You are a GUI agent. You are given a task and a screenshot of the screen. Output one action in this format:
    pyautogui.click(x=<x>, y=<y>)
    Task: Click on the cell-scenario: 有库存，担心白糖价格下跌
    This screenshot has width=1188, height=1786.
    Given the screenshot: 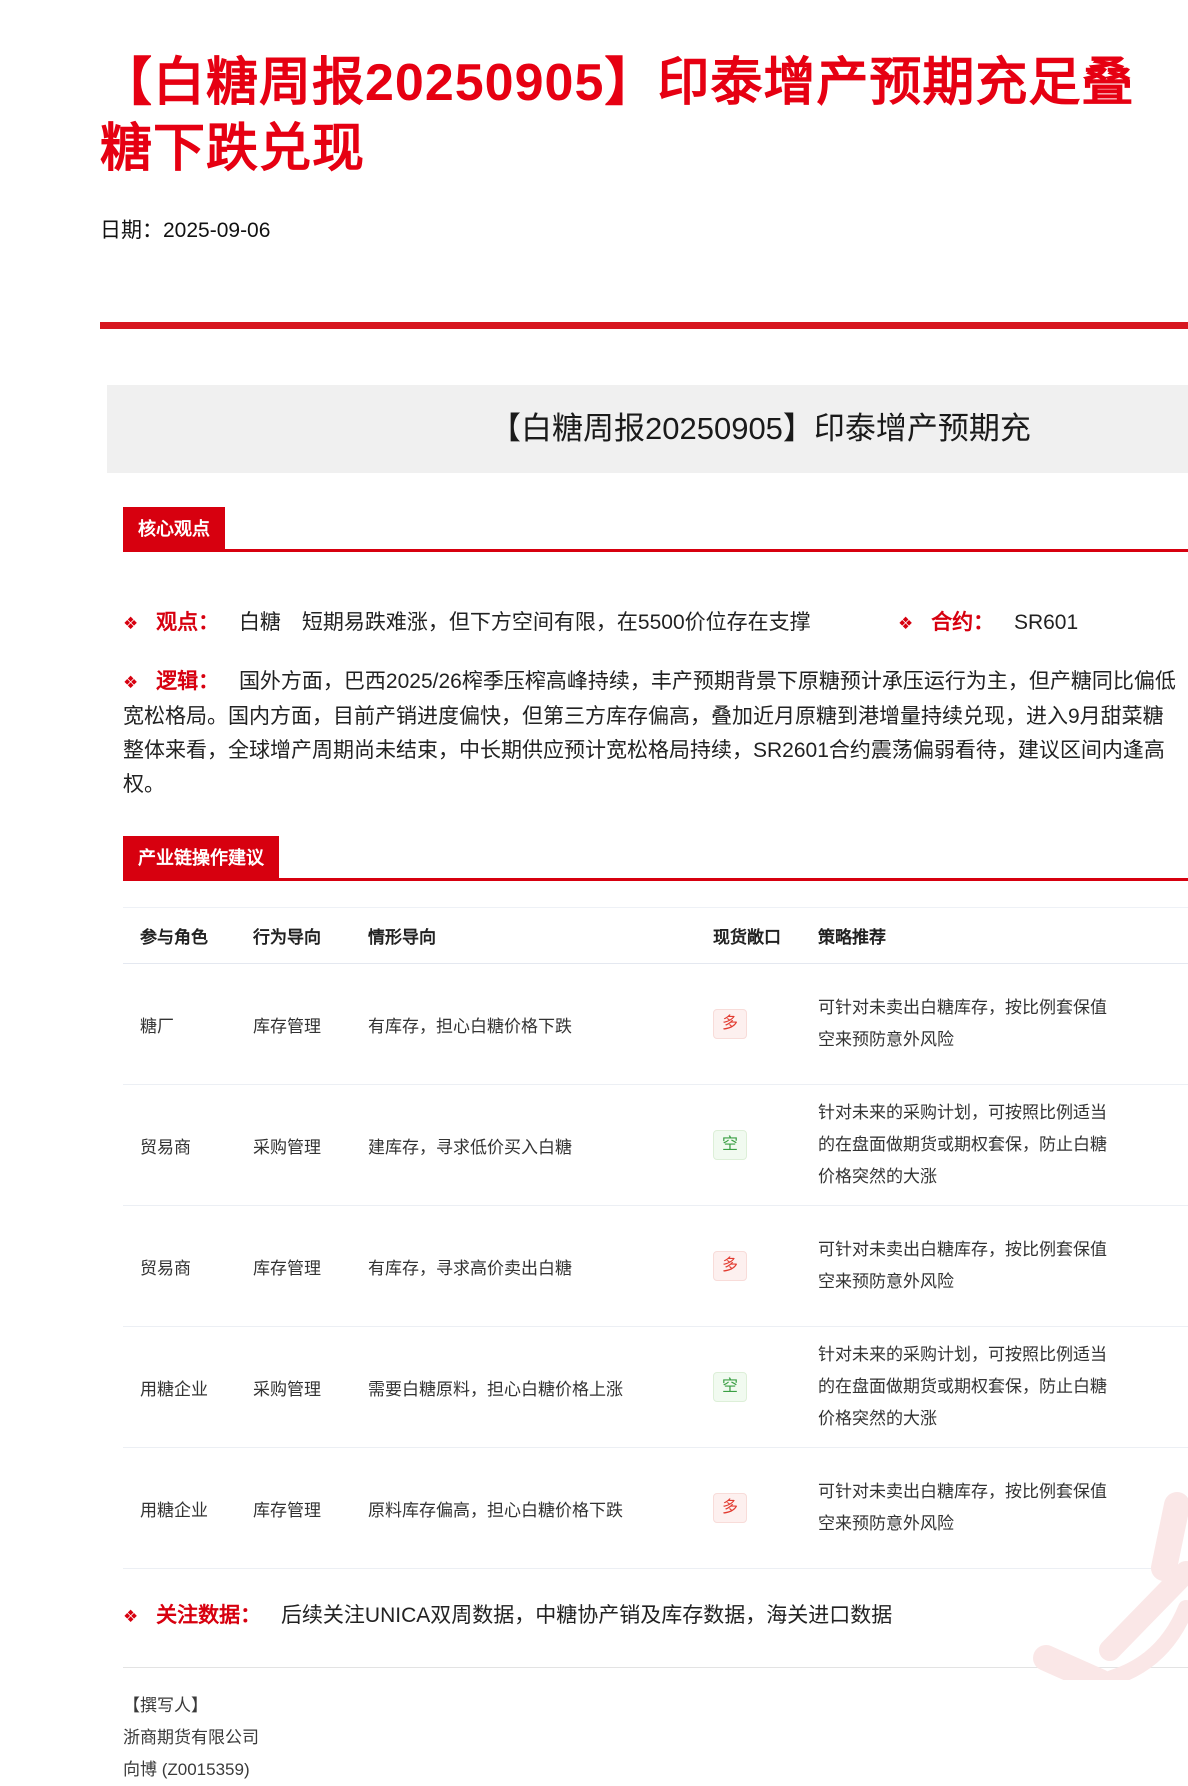 What is the action you would take?
    pyautogui.click(x=470, y=1026)
    